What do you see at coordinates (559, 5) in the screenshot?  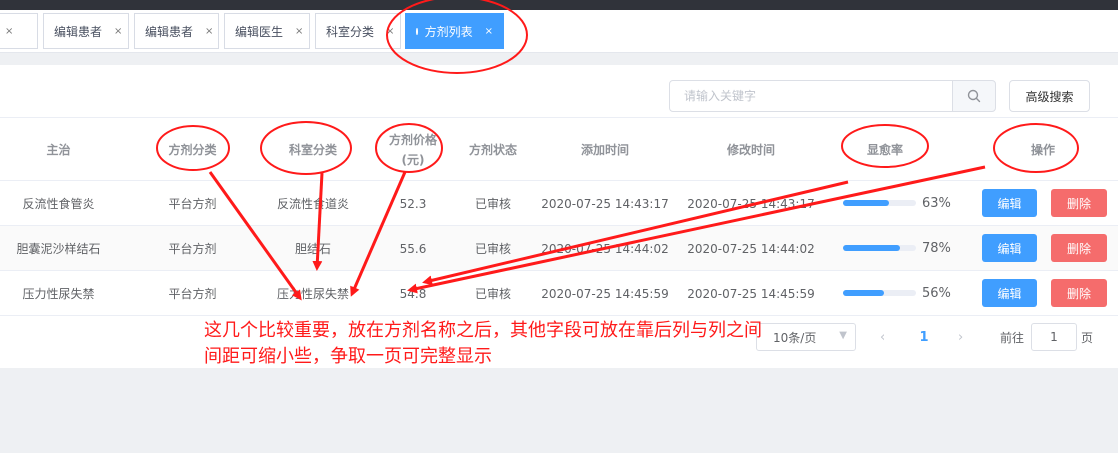 I see `top-dark-bar` at bounding box center [559, 5].